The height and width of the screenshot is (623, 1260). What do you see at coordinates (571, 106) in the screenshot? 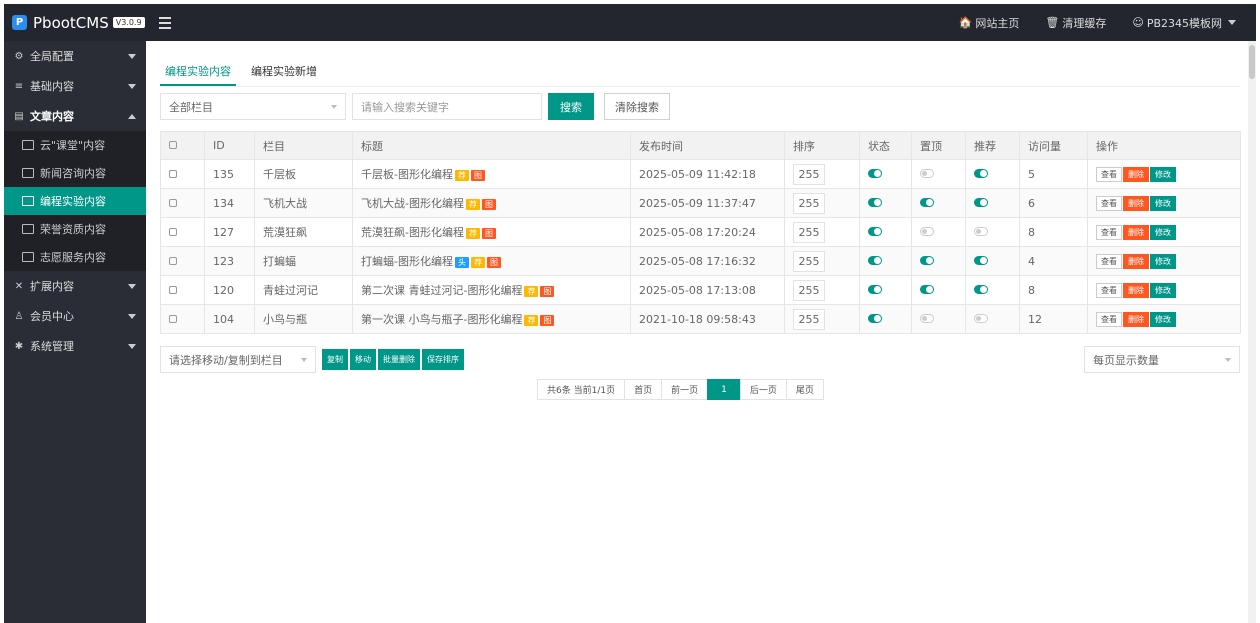
I see `search-button: 搜索` at bounding box center [571, 106].